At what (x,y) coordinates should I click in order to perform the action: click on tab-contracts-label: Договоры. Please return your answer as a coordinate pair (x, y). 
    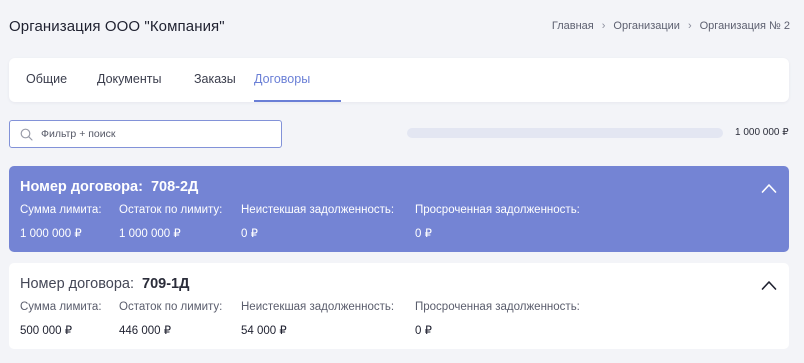
    Looking at the image, I should click on (282, 79).